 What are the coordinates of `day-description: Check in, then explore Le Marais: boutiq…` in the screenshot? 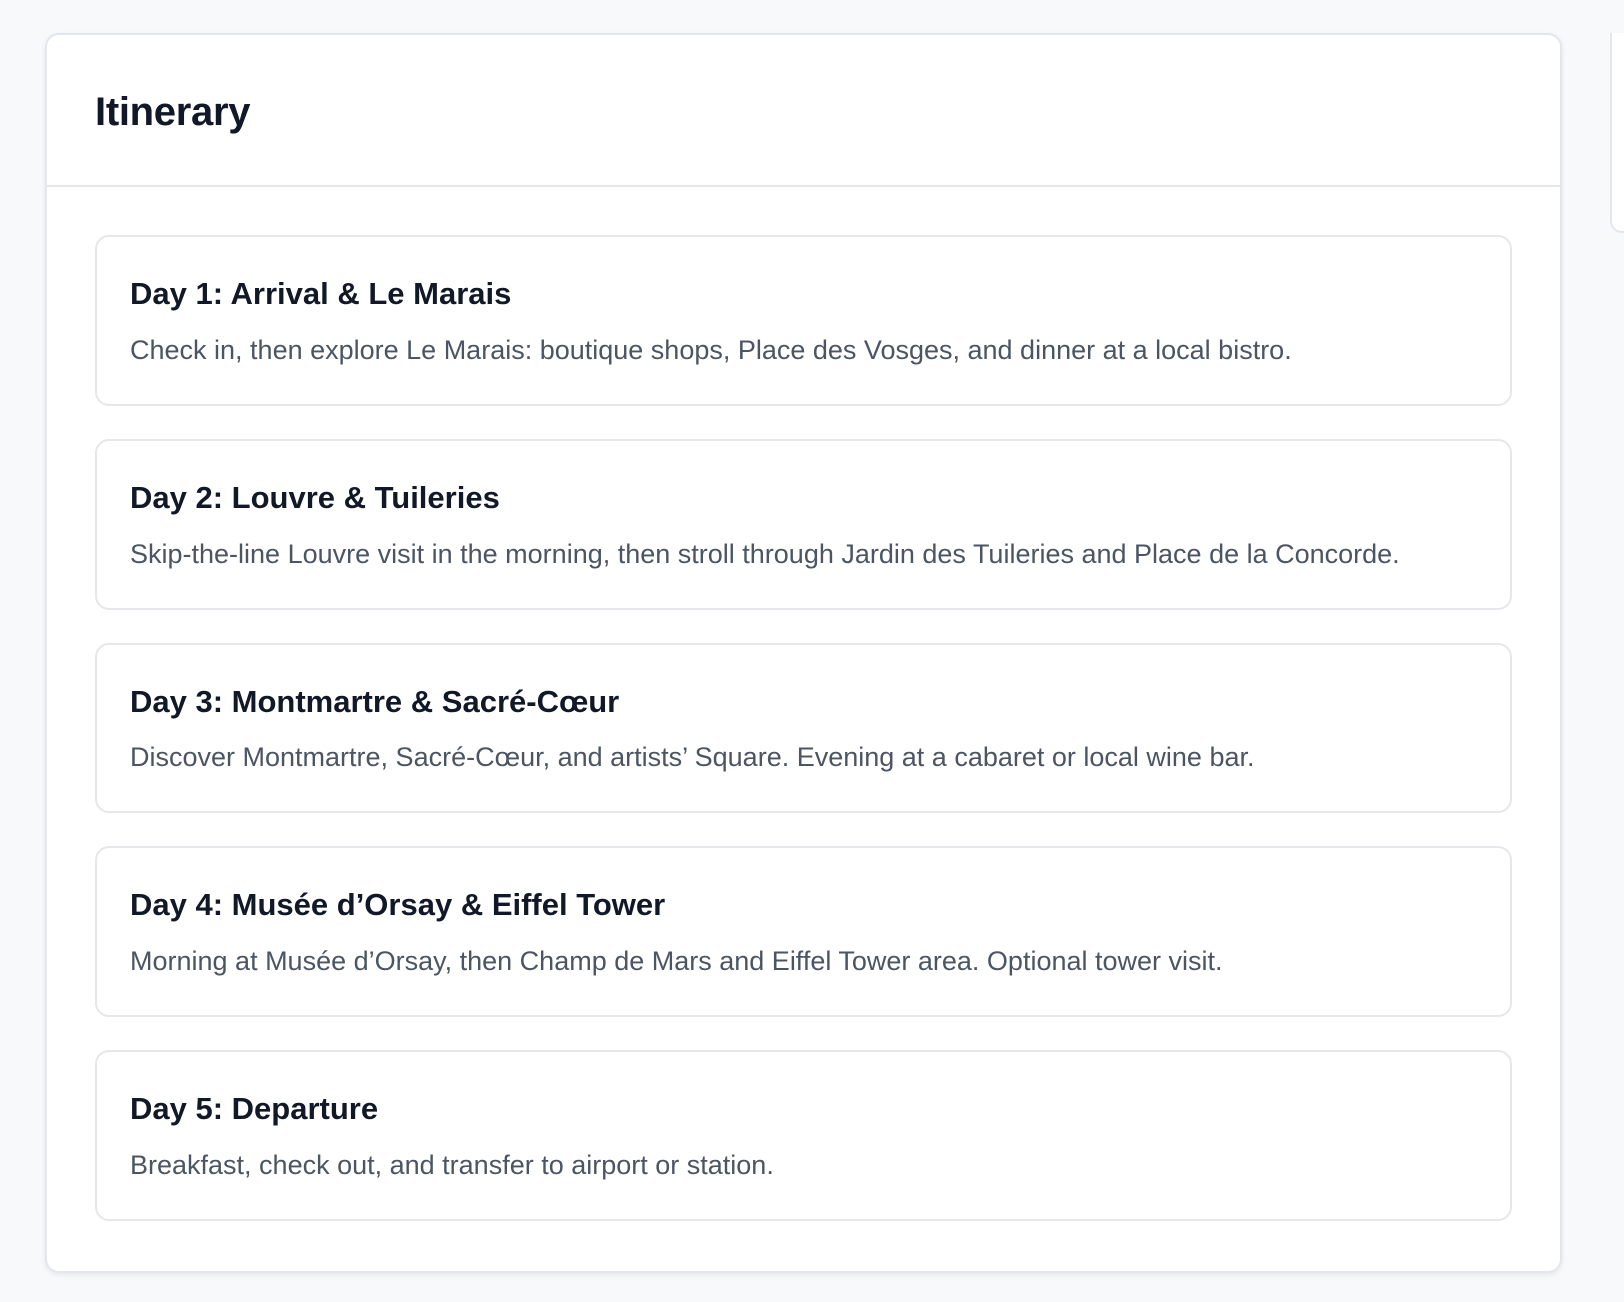 It's located at (711, 349).